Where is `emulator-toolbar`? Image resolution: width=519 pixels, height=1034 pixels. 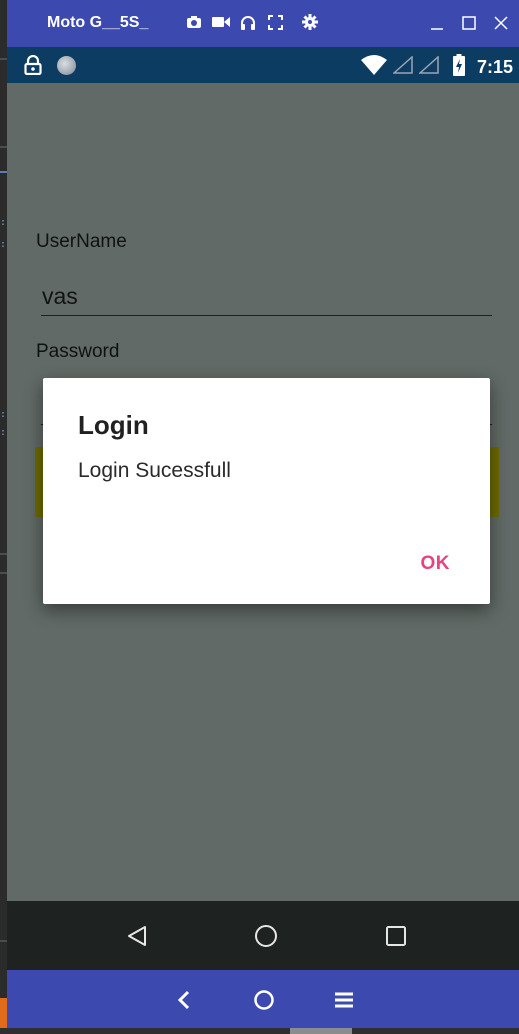 emulator-toolbar is located at coordinates (252, 22).